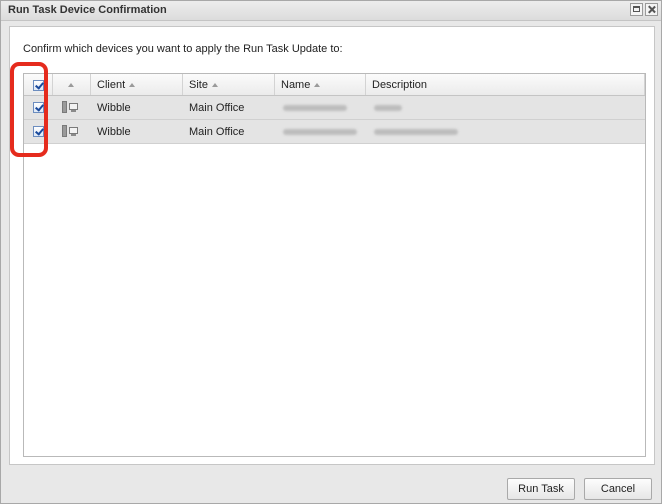 This screenshot has height=504, width=662. Describe the element at coordinates (636, 9) in the screenshot. I see `maximize-icon` at that location.